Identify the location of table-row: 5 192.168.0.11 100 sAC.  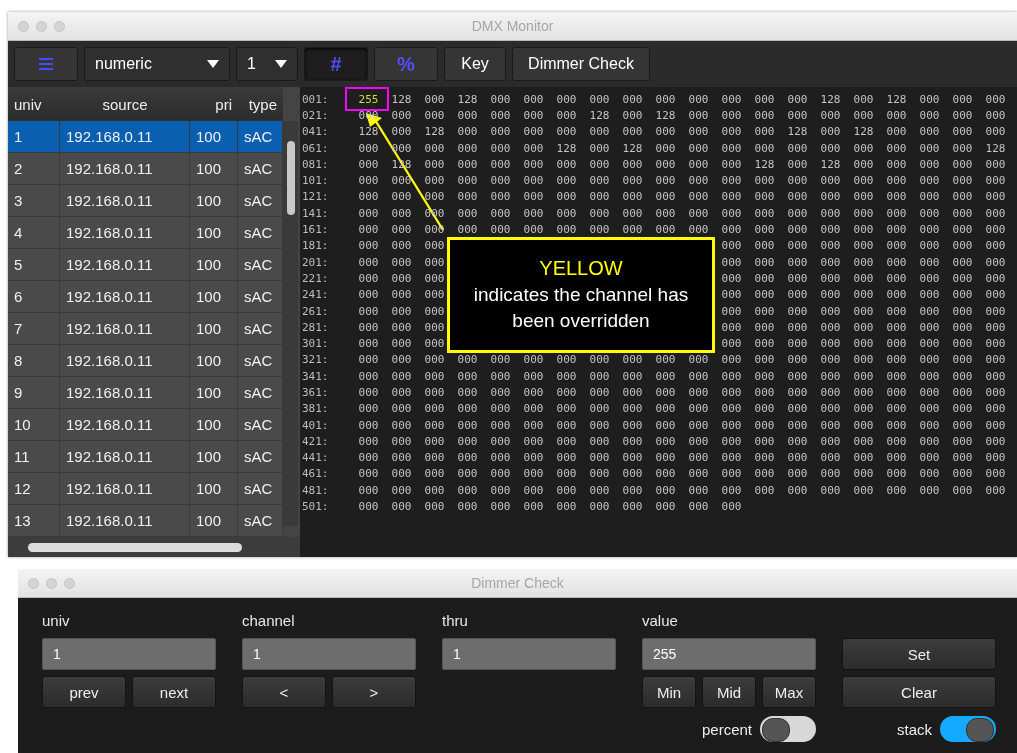
(145, 265).